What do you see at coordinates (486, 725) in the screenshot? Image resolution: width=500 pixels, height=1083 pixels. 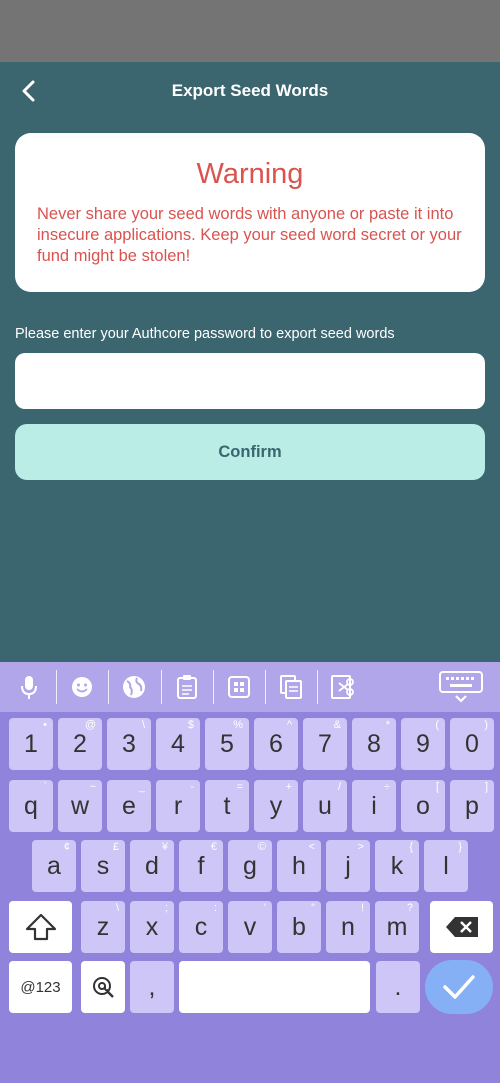 I see `key-secondary-label: )` at bounding box center [486, 725].